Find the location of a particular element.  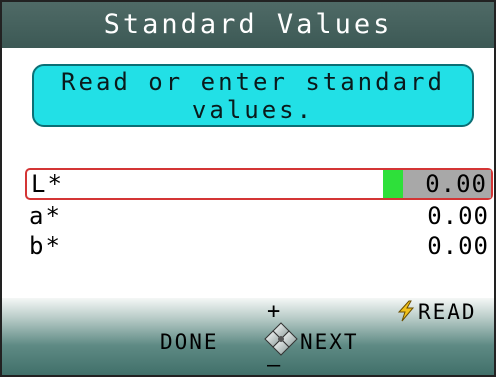

row-label-a: a* is located at coordinates (45, 216).